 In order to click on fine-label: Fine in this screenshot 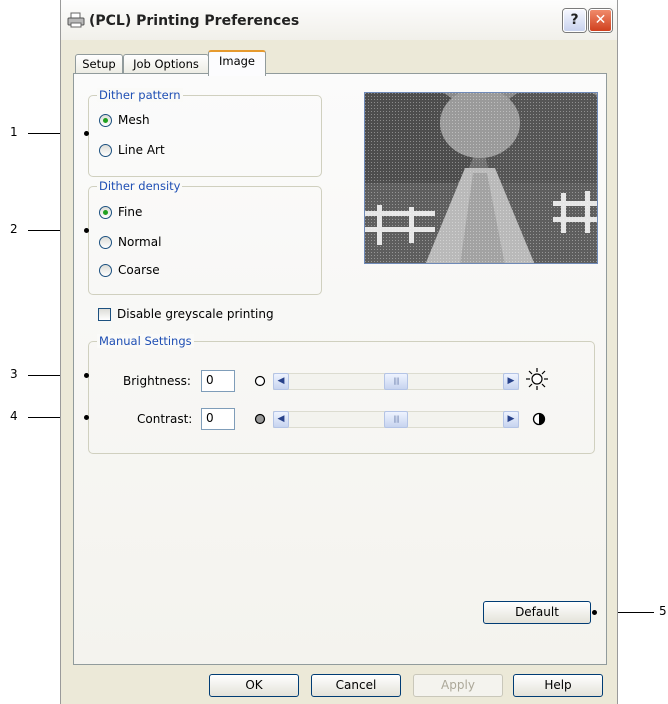, I will do `click(130, 212)`.